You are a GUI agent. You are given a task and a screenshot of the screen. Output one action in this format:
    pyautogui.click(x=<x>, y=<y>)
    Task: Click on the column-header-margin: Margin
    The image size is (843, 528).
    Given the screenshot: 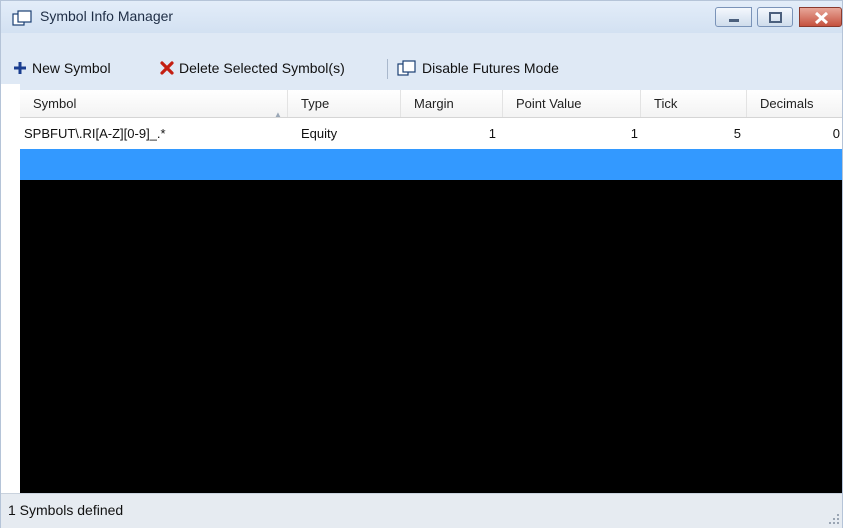 What is the action you would take?
    pyautogui.click(x=452, y=103)
    